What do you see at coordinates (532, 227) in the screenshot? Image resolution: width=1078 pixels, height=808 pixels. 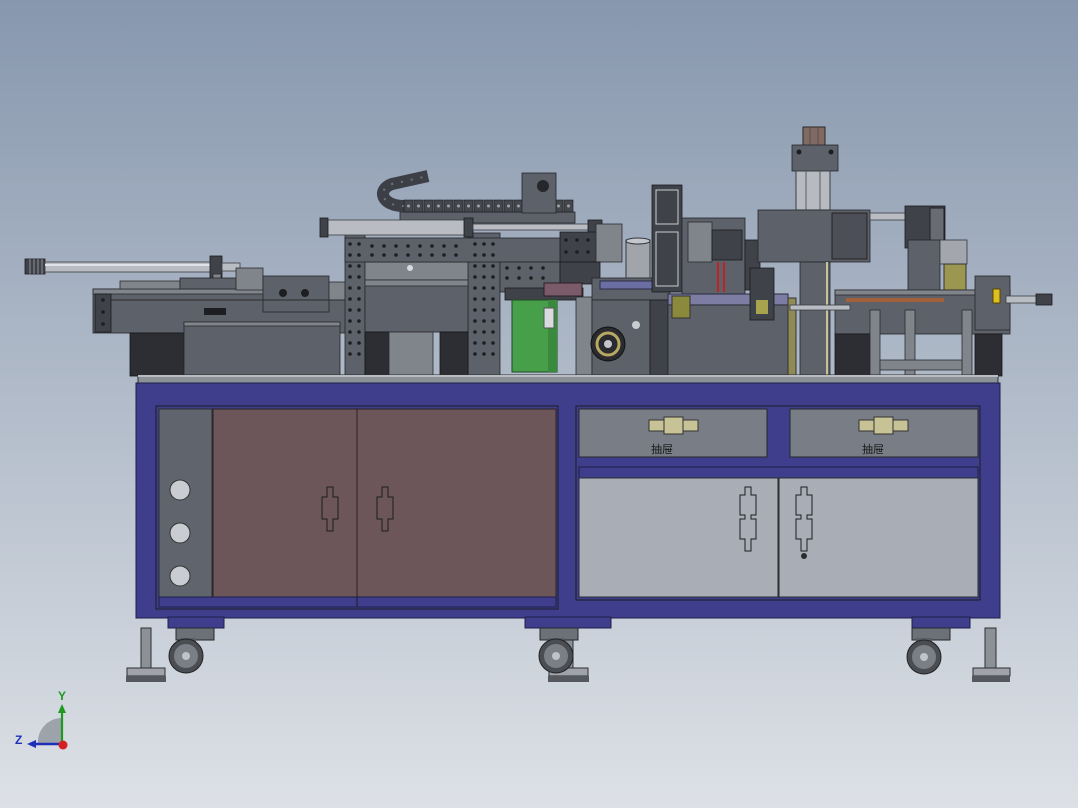 I see `upper-cylinder-rod` at bounding box center [532, 227].